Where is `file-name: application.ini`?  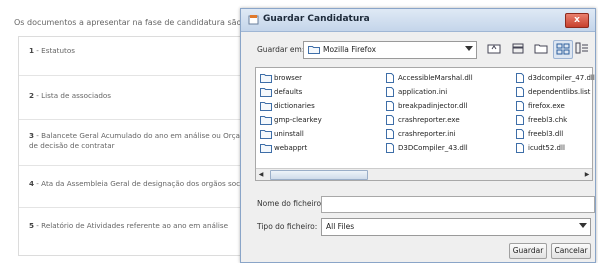 file-name: application.ini is located at coordinates (423, 92).